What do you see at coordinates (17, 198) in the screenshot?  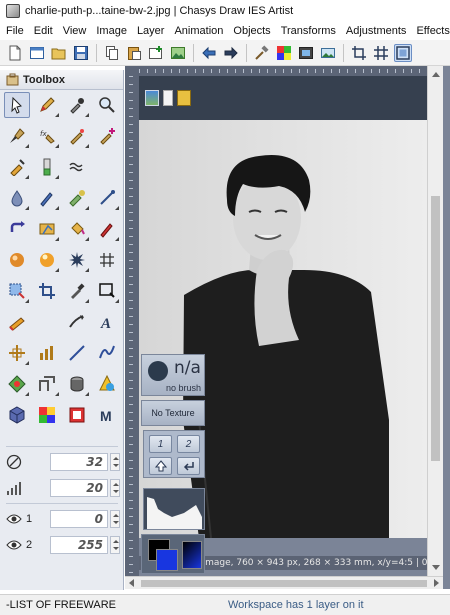 I see `blur-drop-tool-icon` at bounding box center [17, 198].